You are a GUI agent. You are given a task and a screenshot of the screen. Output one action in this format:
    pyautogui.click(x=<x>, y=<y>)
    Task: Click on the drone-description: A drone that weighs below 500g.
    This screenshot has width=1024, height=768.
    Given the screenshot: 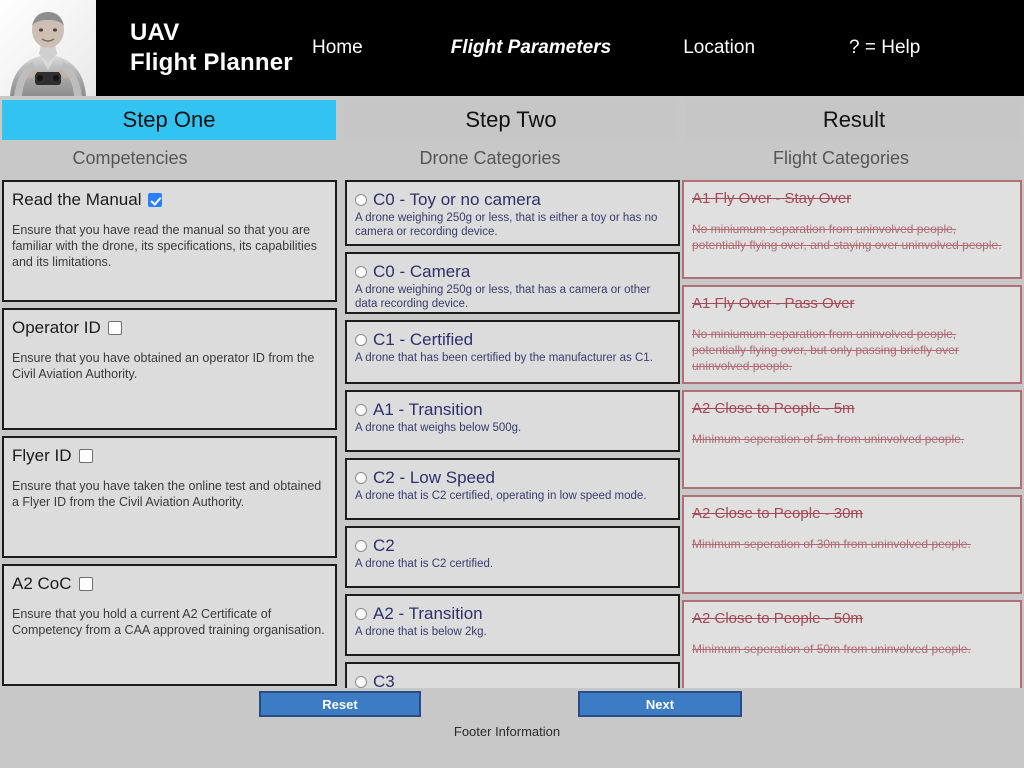 What is the action you would take?
    pyautogui.click(x=438, y=428)
    